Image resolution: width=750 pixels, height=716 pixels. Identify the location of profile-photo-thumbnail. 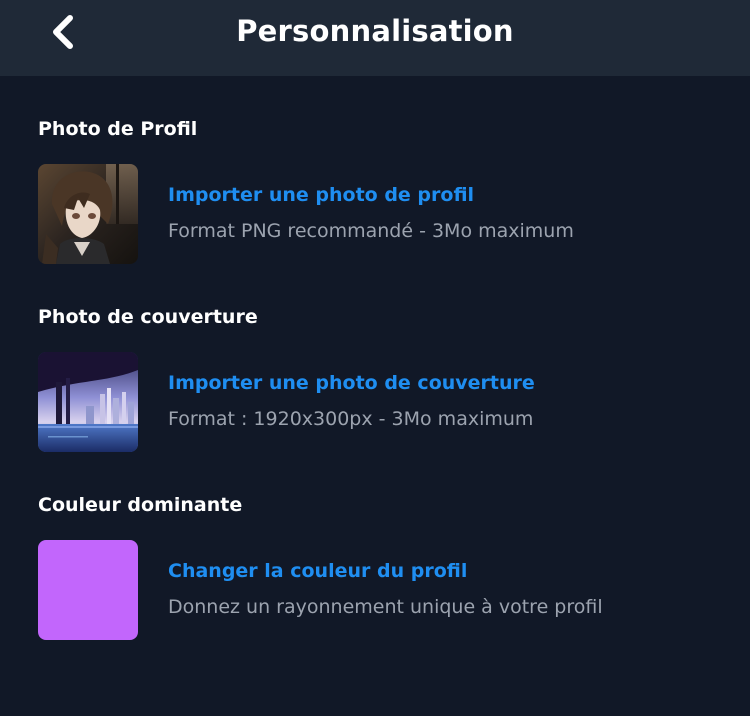
(88, 214).